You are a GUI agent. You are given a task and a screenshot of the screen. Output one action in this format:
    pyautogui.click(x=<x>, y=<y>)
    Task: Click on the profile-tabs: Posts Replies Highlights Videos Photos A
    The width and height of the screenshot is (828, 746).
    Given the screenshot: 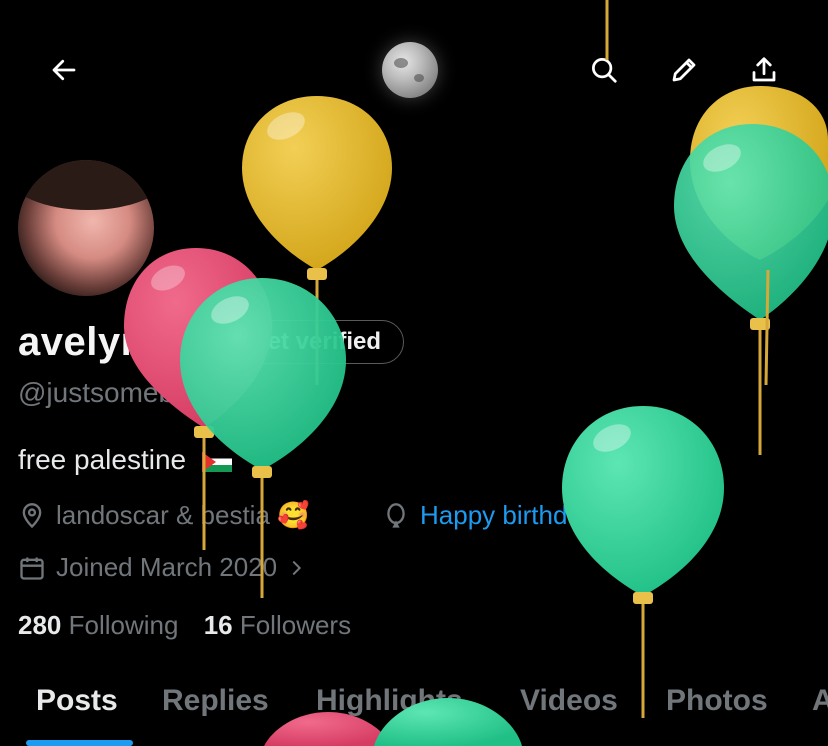 What is the action you would take?
    pyautogui.click(x=414, y=711)
    